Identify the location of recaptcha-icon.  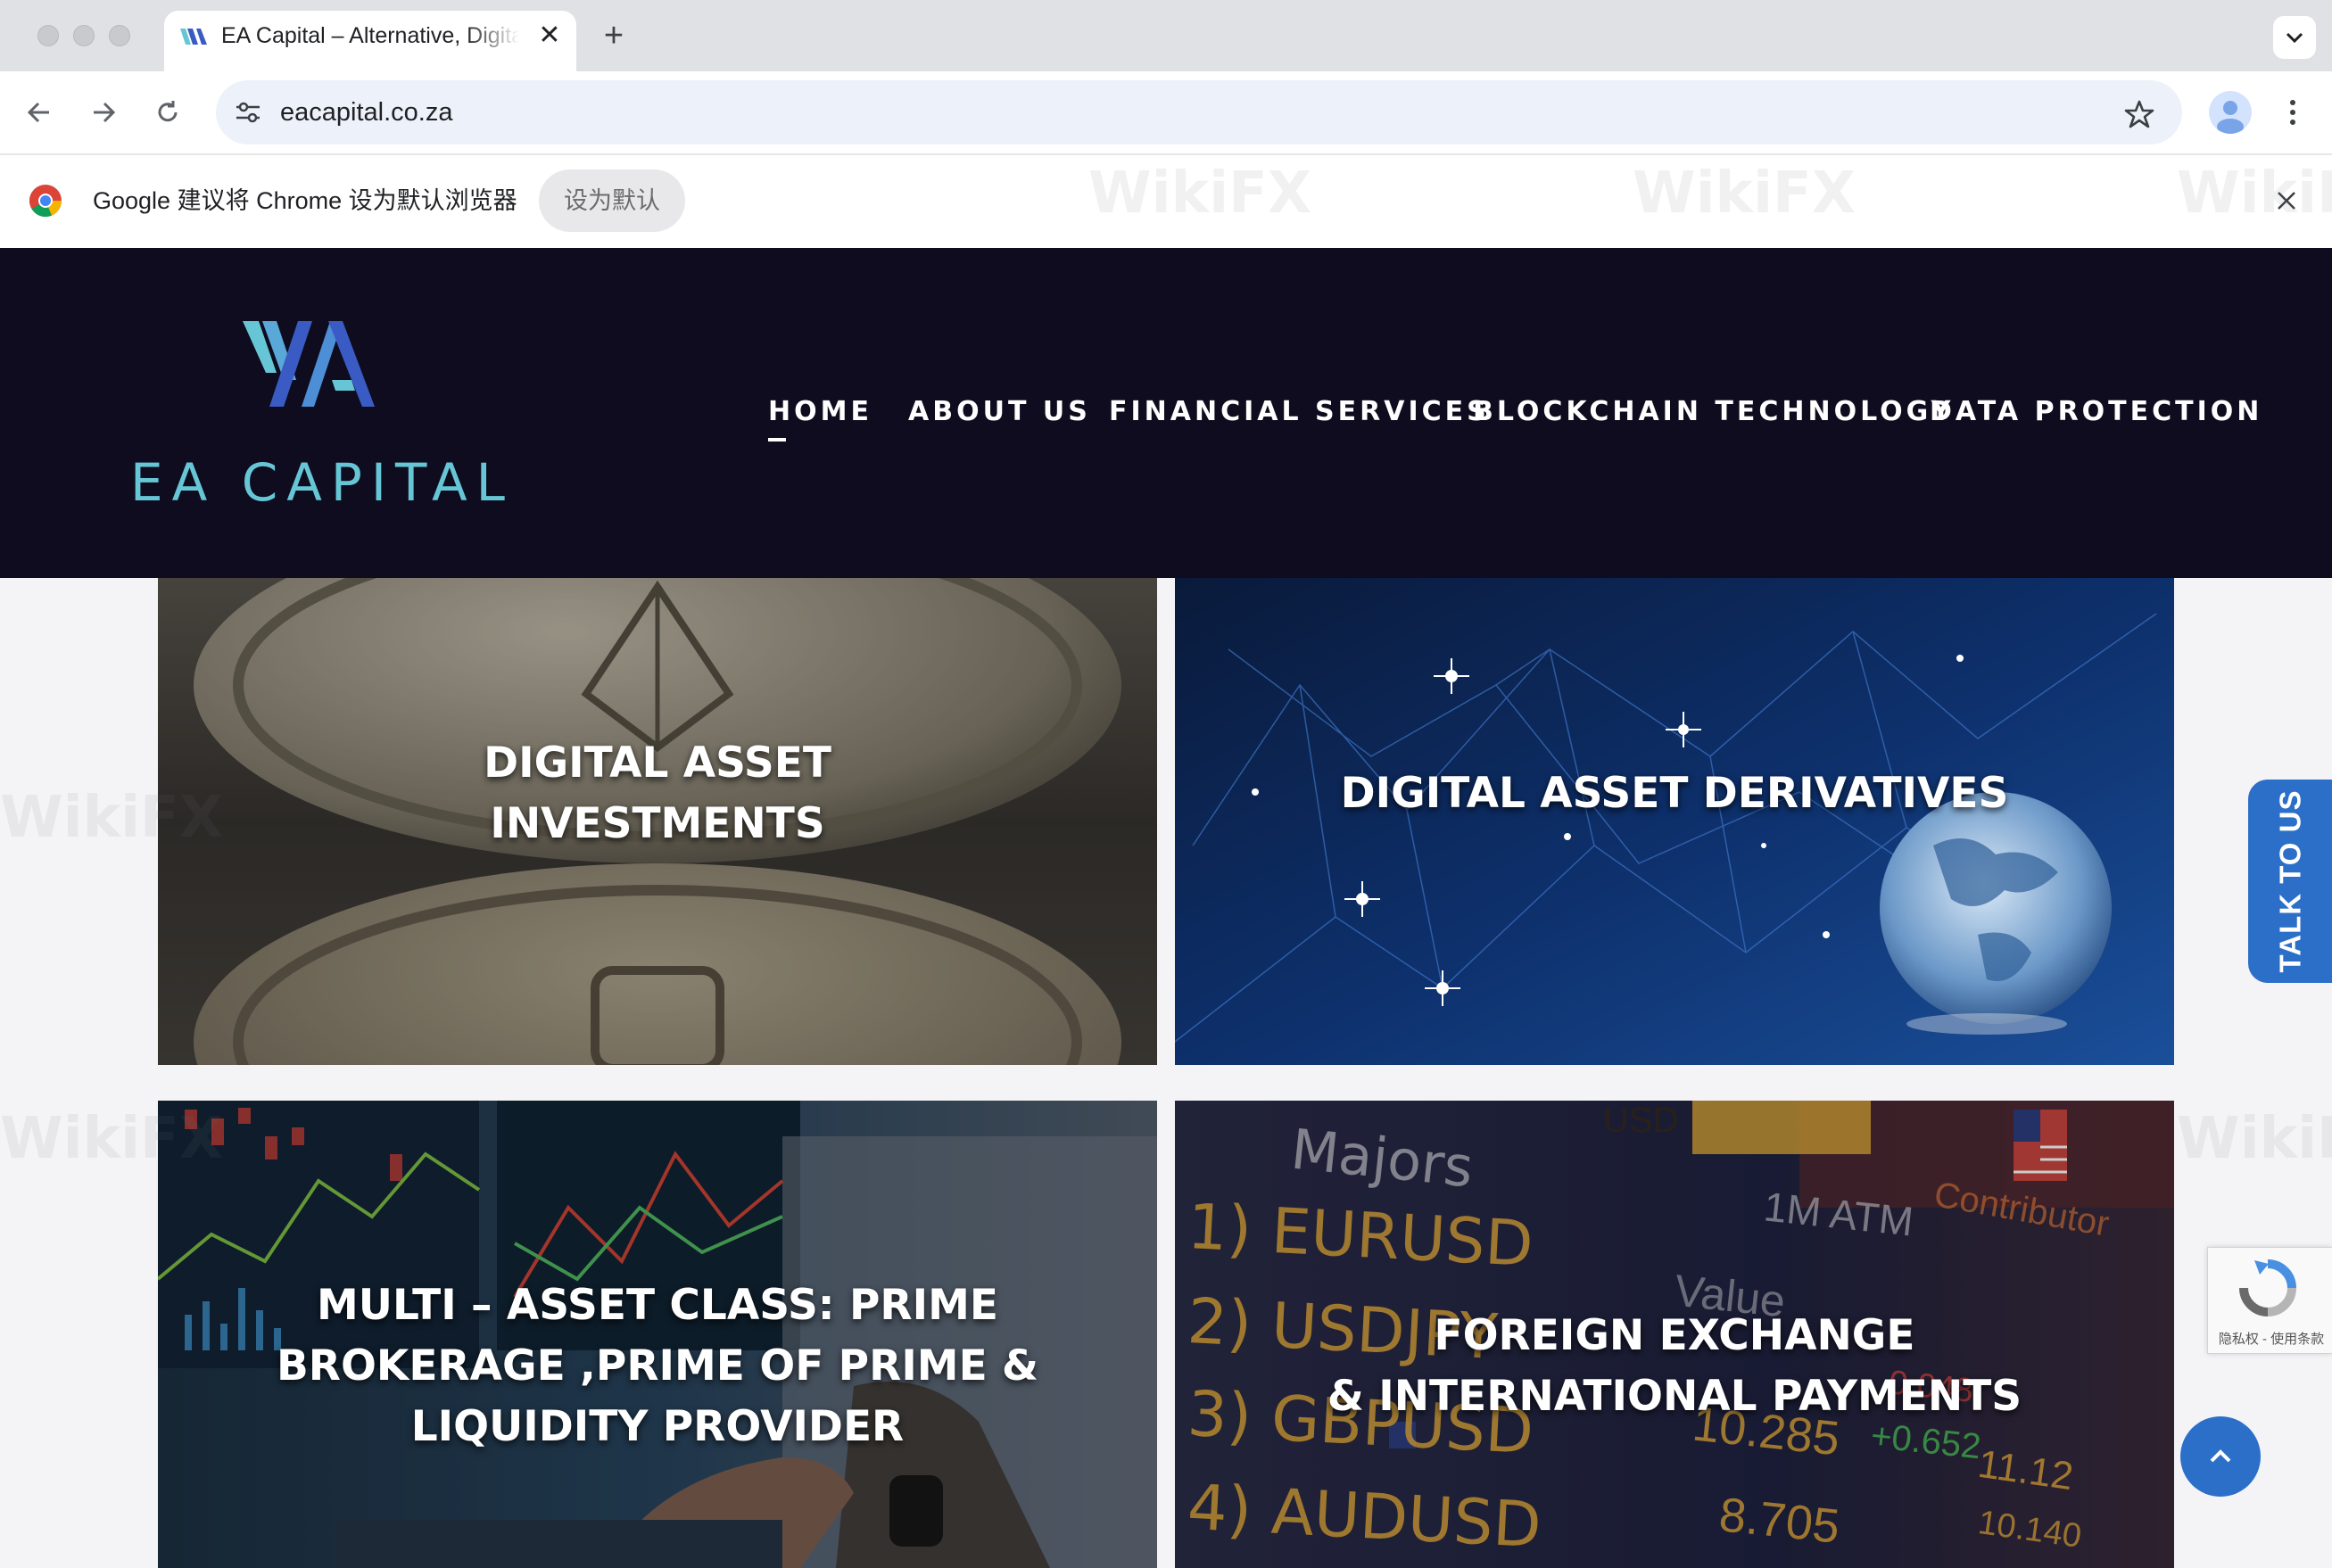
(2267, 1287).